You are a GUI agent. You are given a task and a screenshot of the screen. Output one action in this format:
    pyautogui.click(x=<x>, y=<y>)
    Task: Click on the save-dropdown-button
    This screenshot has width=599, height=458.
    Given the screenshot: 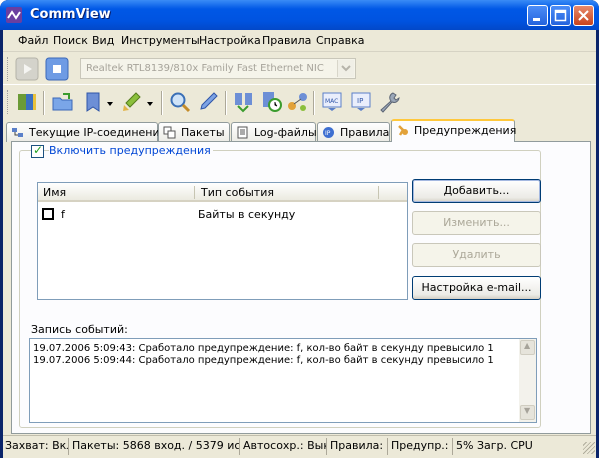 What is the action you would take?
    pyautogui.click(x=110, y=102)
    